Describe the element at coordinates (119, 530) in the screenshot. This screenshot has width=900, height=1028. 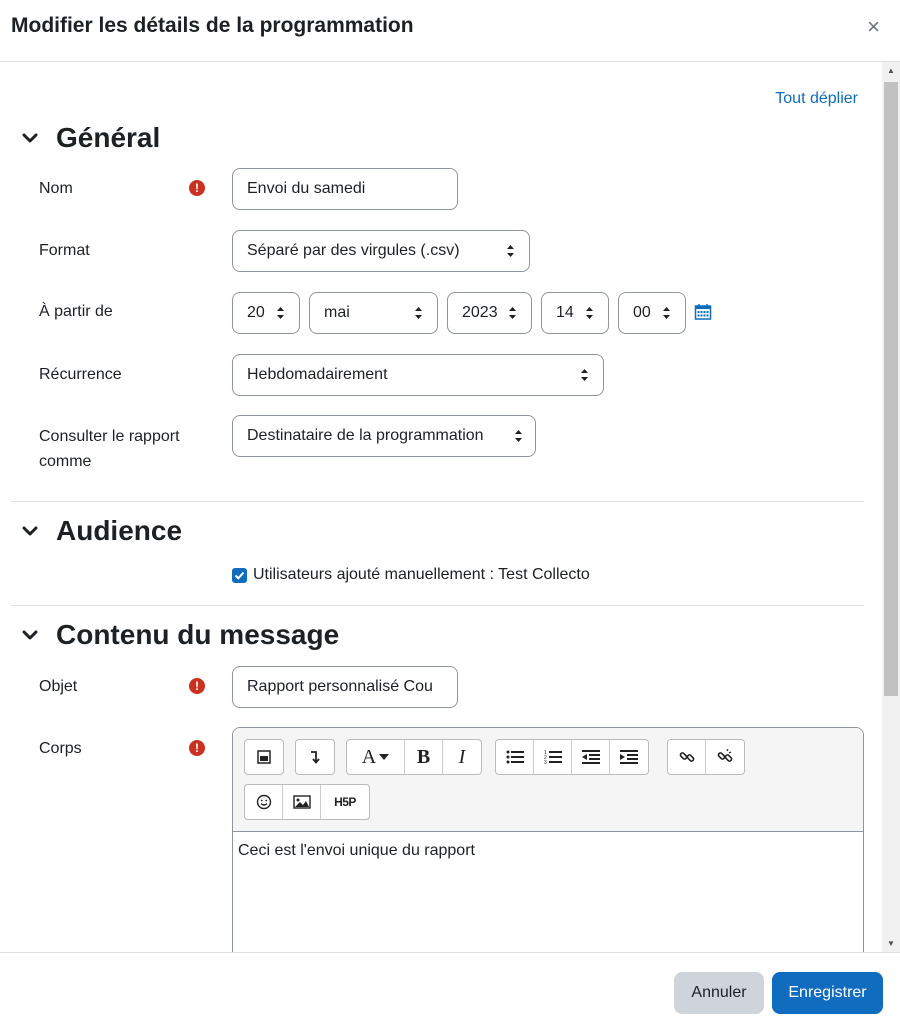
I see `section-audience-title: Audience` at that location.